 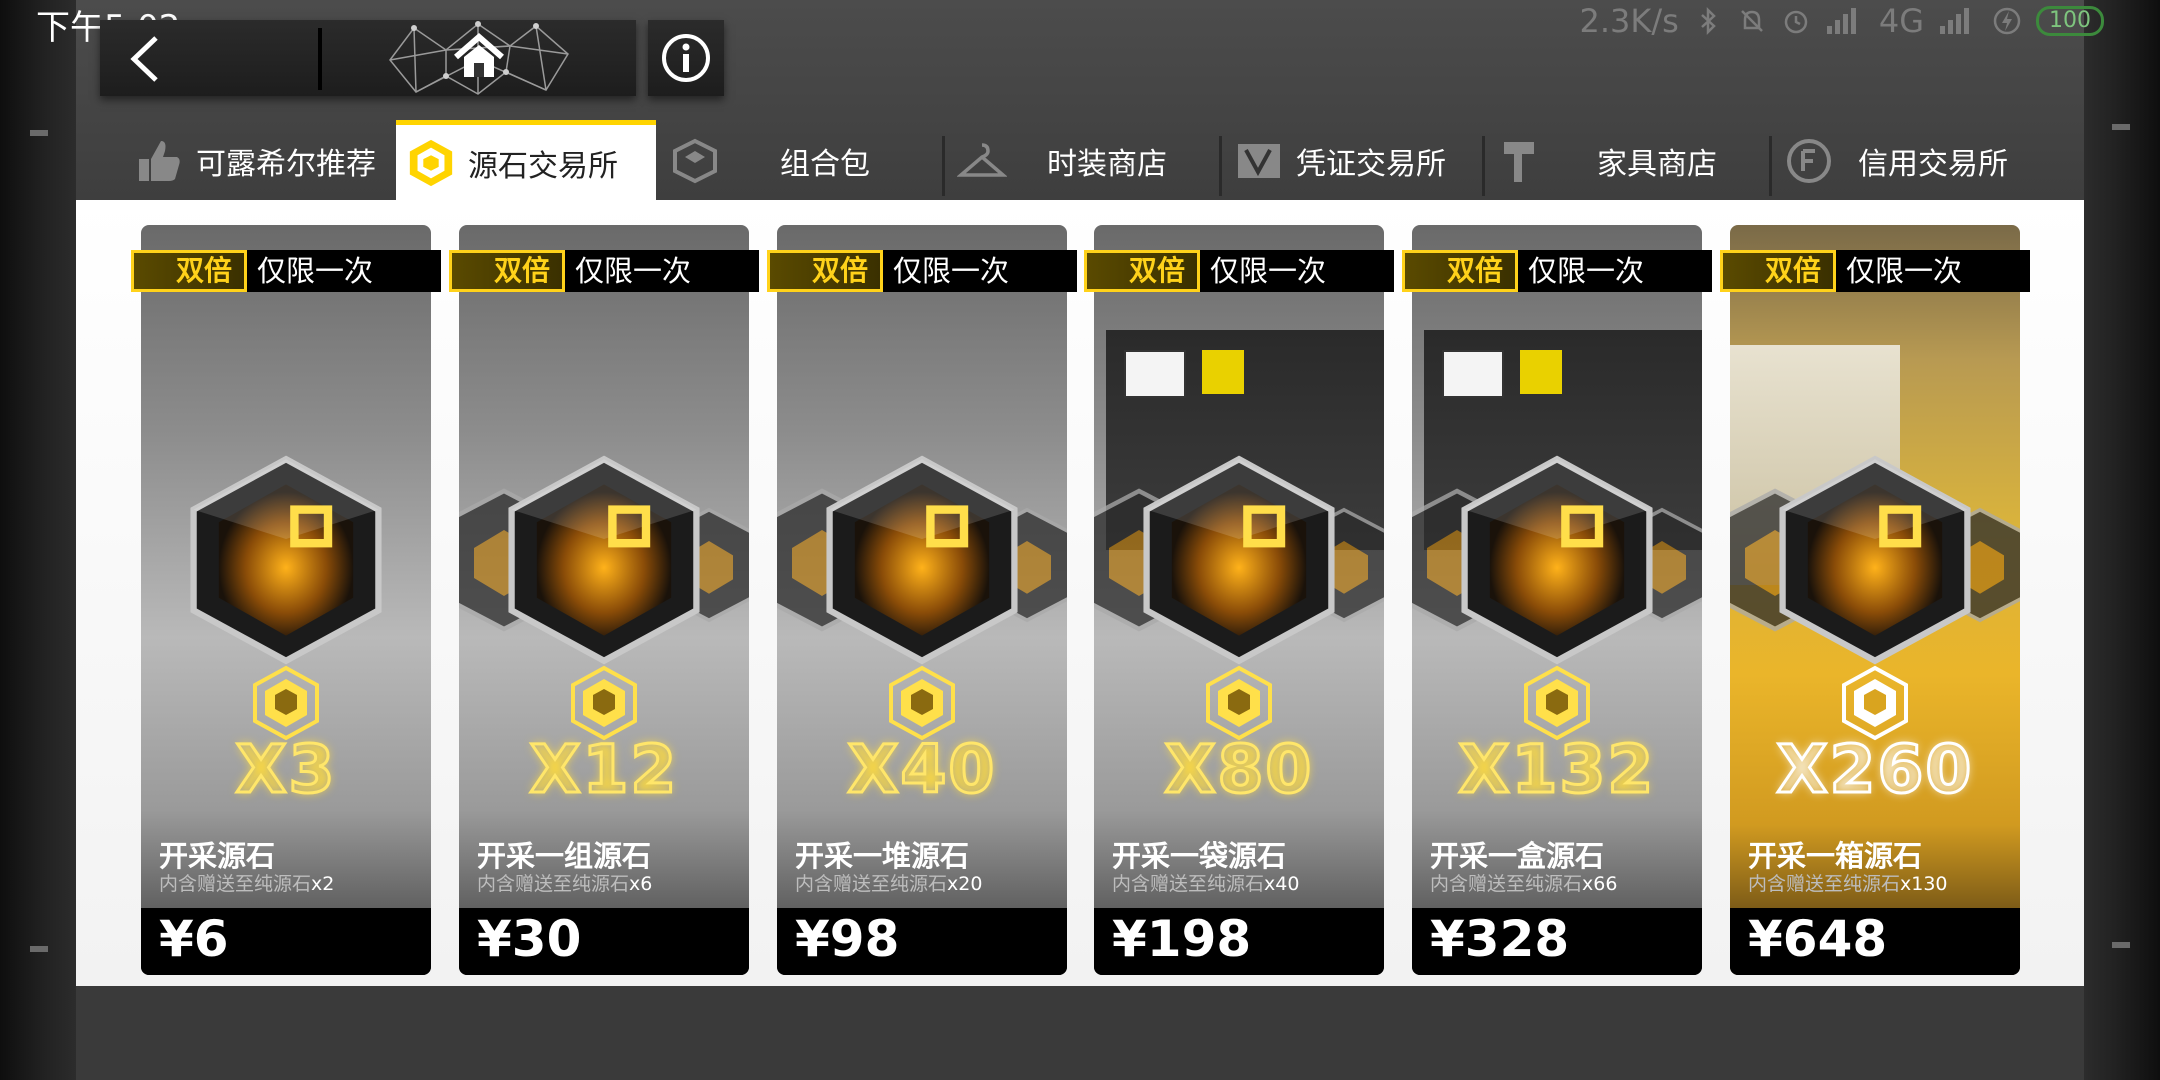 I want to click on price-bar: ¥98, so click(x=922, y=941).